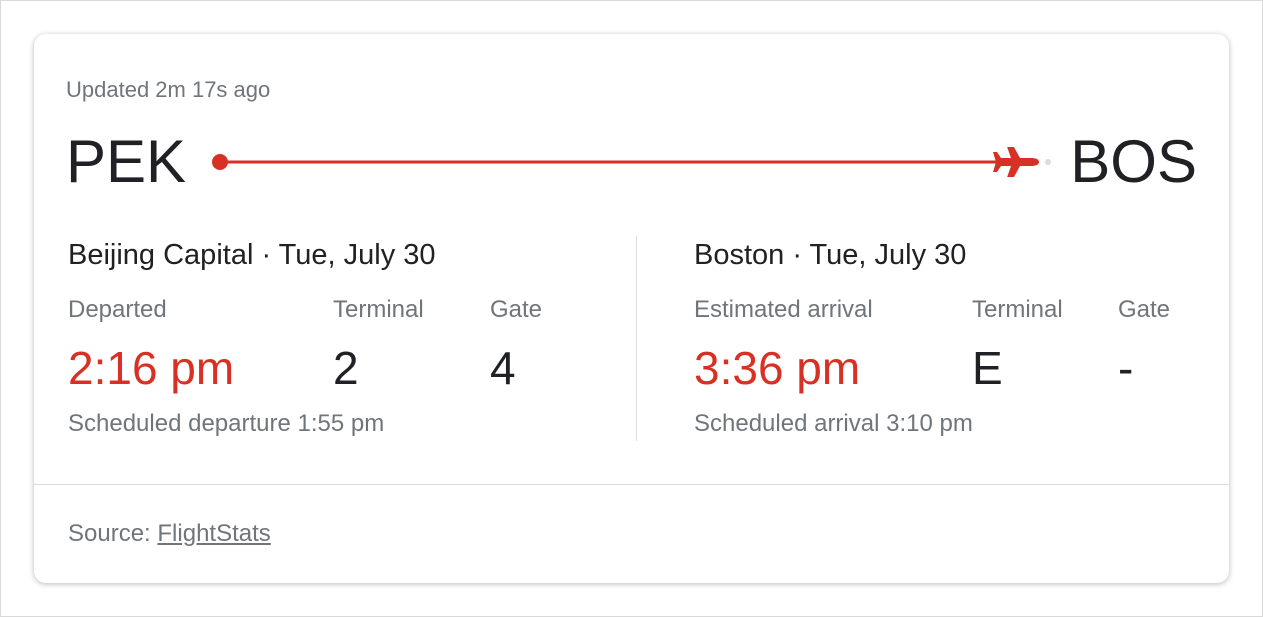 The width and height of the screenshot is (1263, 617). I want to click on origin-terminal-value: 2, so click(346, 368).